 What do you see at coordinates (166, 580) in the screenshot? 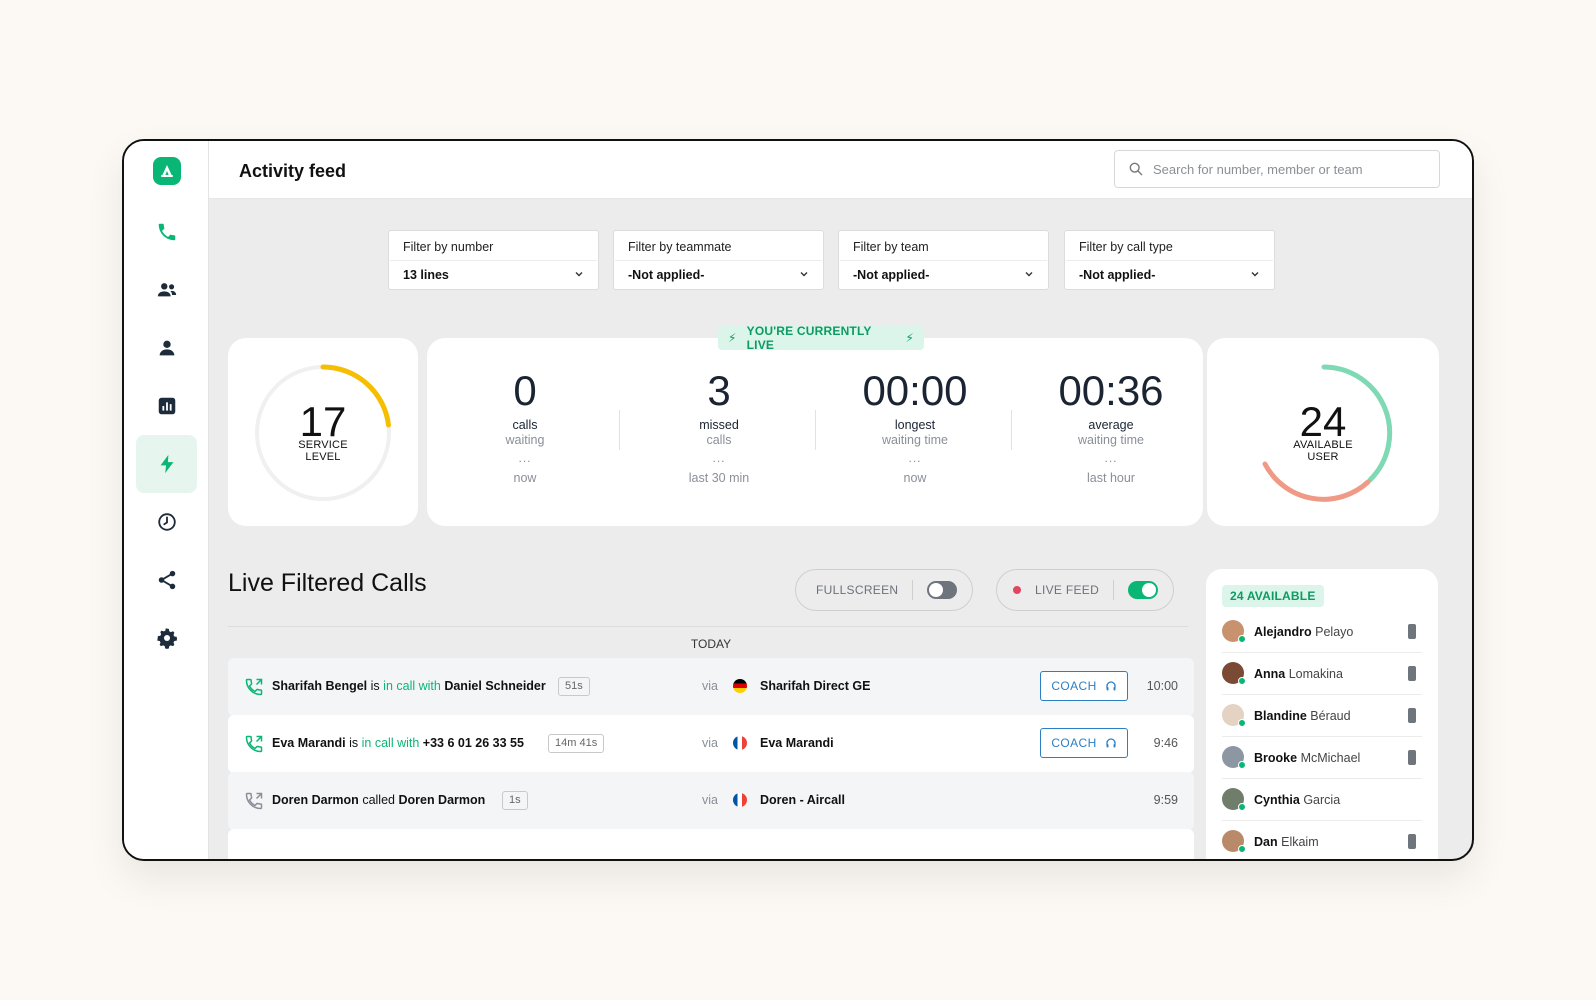
I see `nav-integrations` at bounding box center [166, 580].